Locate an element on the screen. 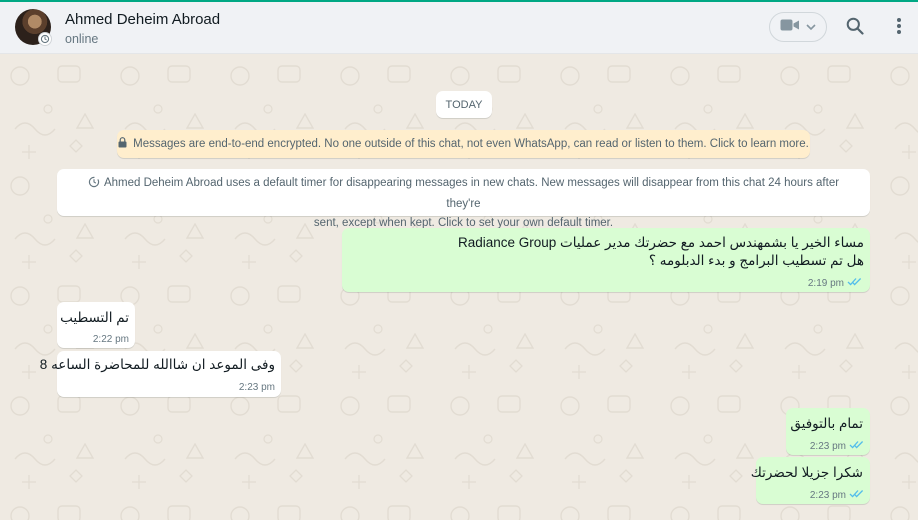 The height and width of the screenshot is (520, 918). message-time: 2:22 pm is located at coordinates (110, 339).